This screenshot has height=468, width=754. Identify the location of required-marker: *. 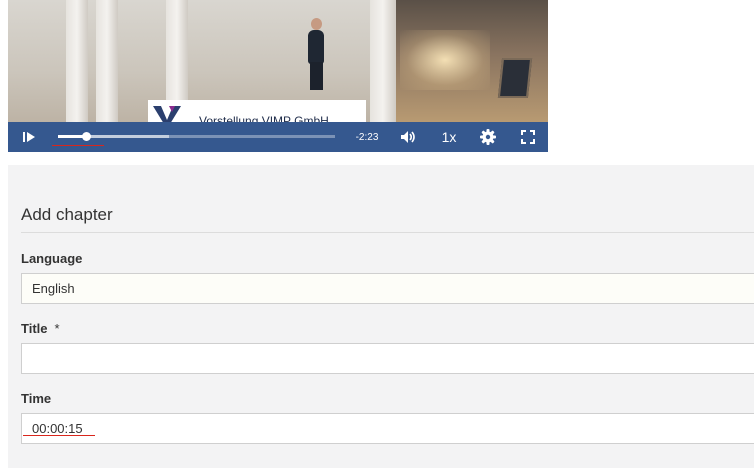
(57, 328).